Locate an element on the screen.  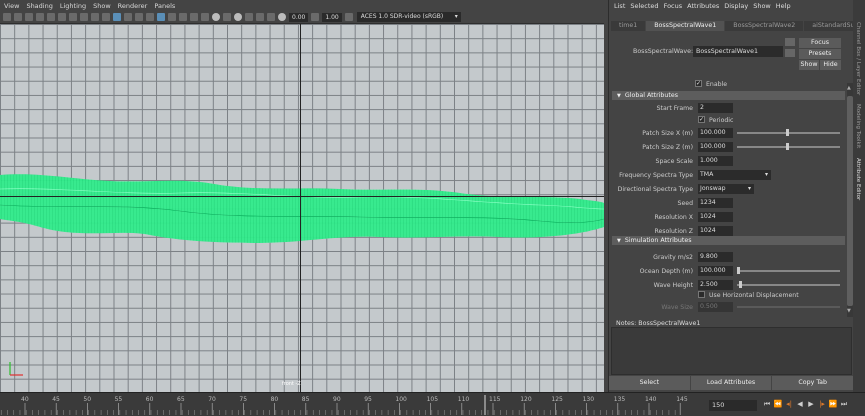
start-frame-field: 2 is located at coordinates (715, 108).